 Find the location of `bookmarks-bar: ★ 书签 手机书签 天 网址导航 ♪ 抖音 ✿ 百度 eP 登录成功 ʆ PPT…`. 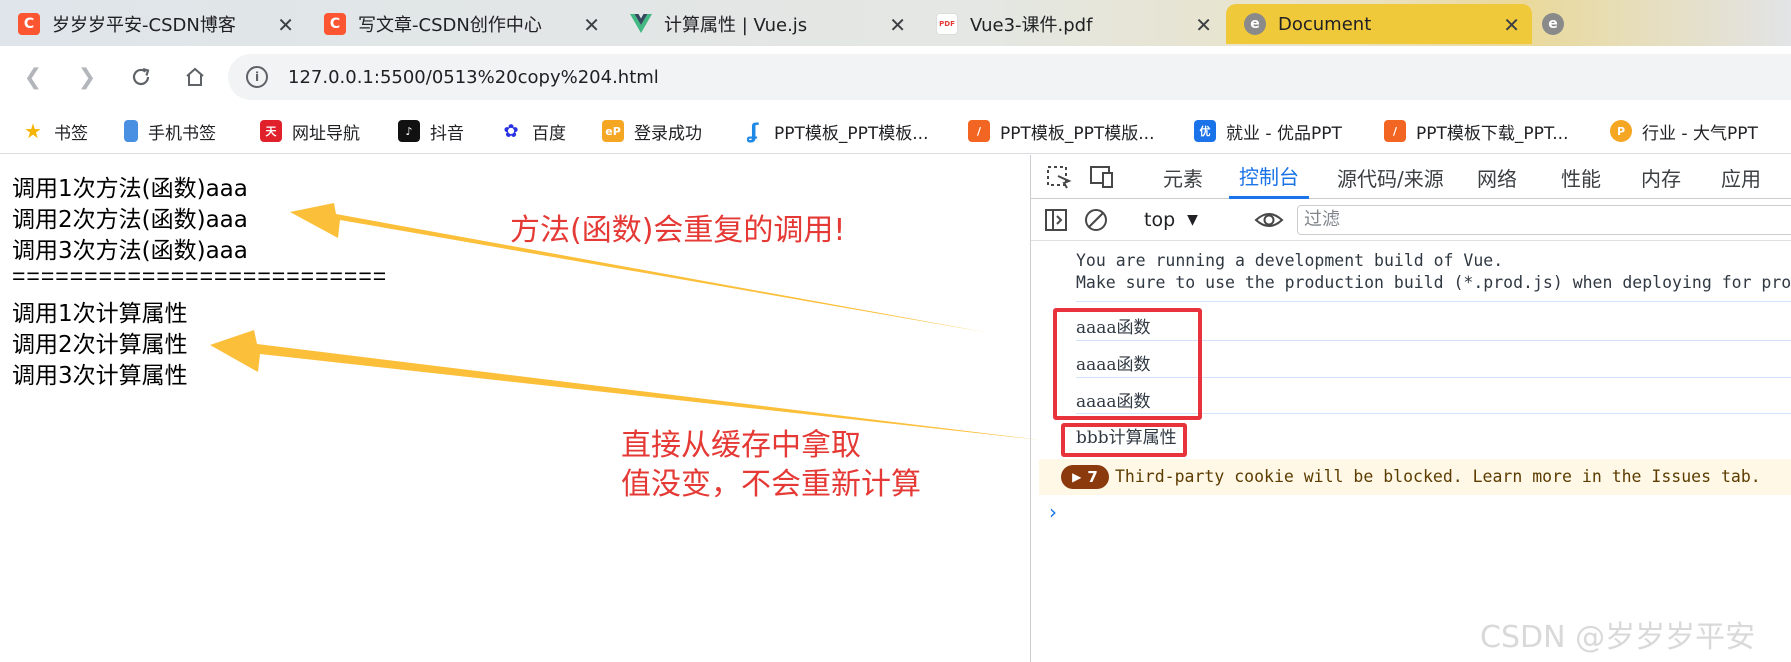

bookmarks-bar: ★ 书签 手机书签 天 网址导航 ♪ 抖音 ✿ 百度 eP 登录成功 ʆ PPT… is located at coordinates (895, 131).